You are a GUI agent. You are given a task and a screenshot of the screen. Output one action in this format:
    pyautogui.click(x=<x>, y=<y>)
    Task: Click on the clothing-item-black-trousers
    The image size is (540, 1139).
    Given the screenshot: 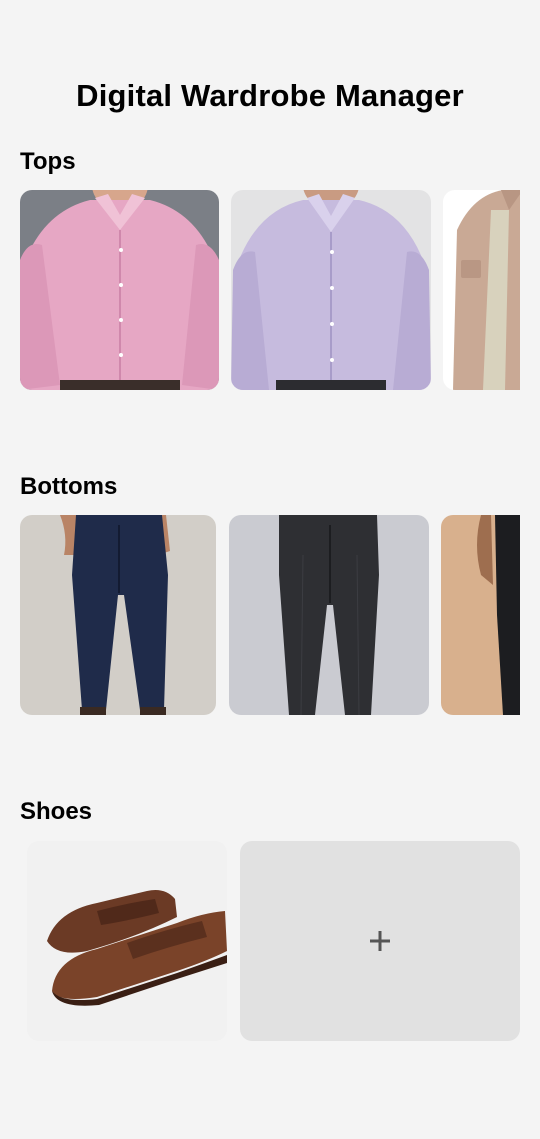 What is the action you would take?
    pyautogui.click(x=480, y=615)
    